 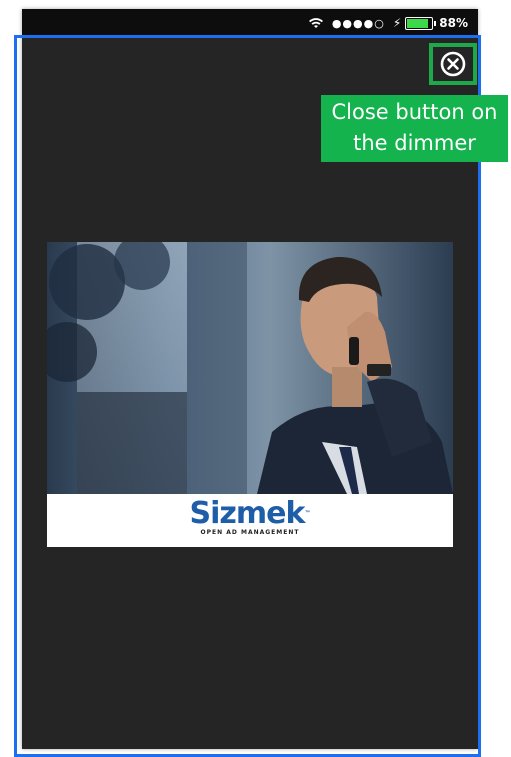 I want to click on battery-icon, so click(x=421, y=23).